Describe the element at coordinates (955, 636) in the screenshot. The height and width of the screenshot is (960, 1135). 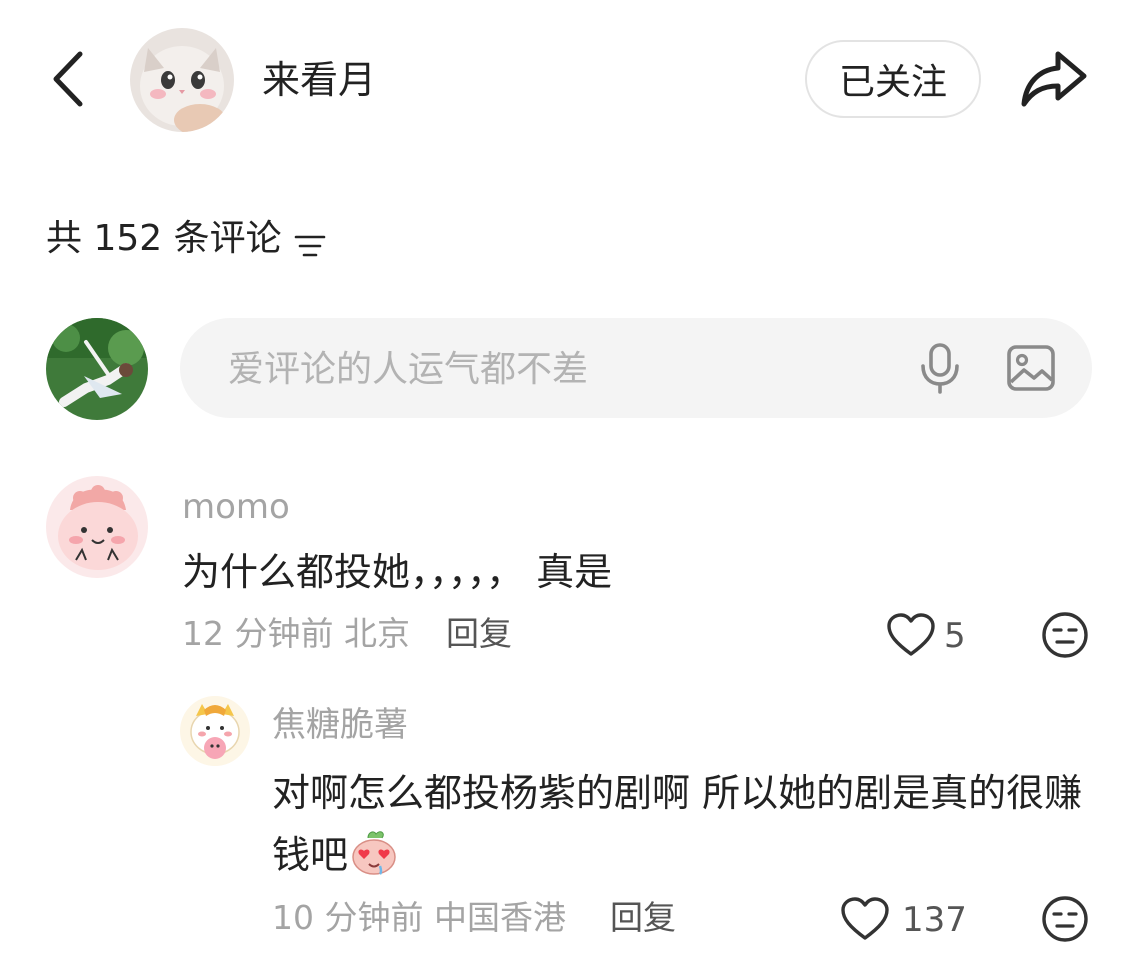
I see `like-count: 5` at that location.